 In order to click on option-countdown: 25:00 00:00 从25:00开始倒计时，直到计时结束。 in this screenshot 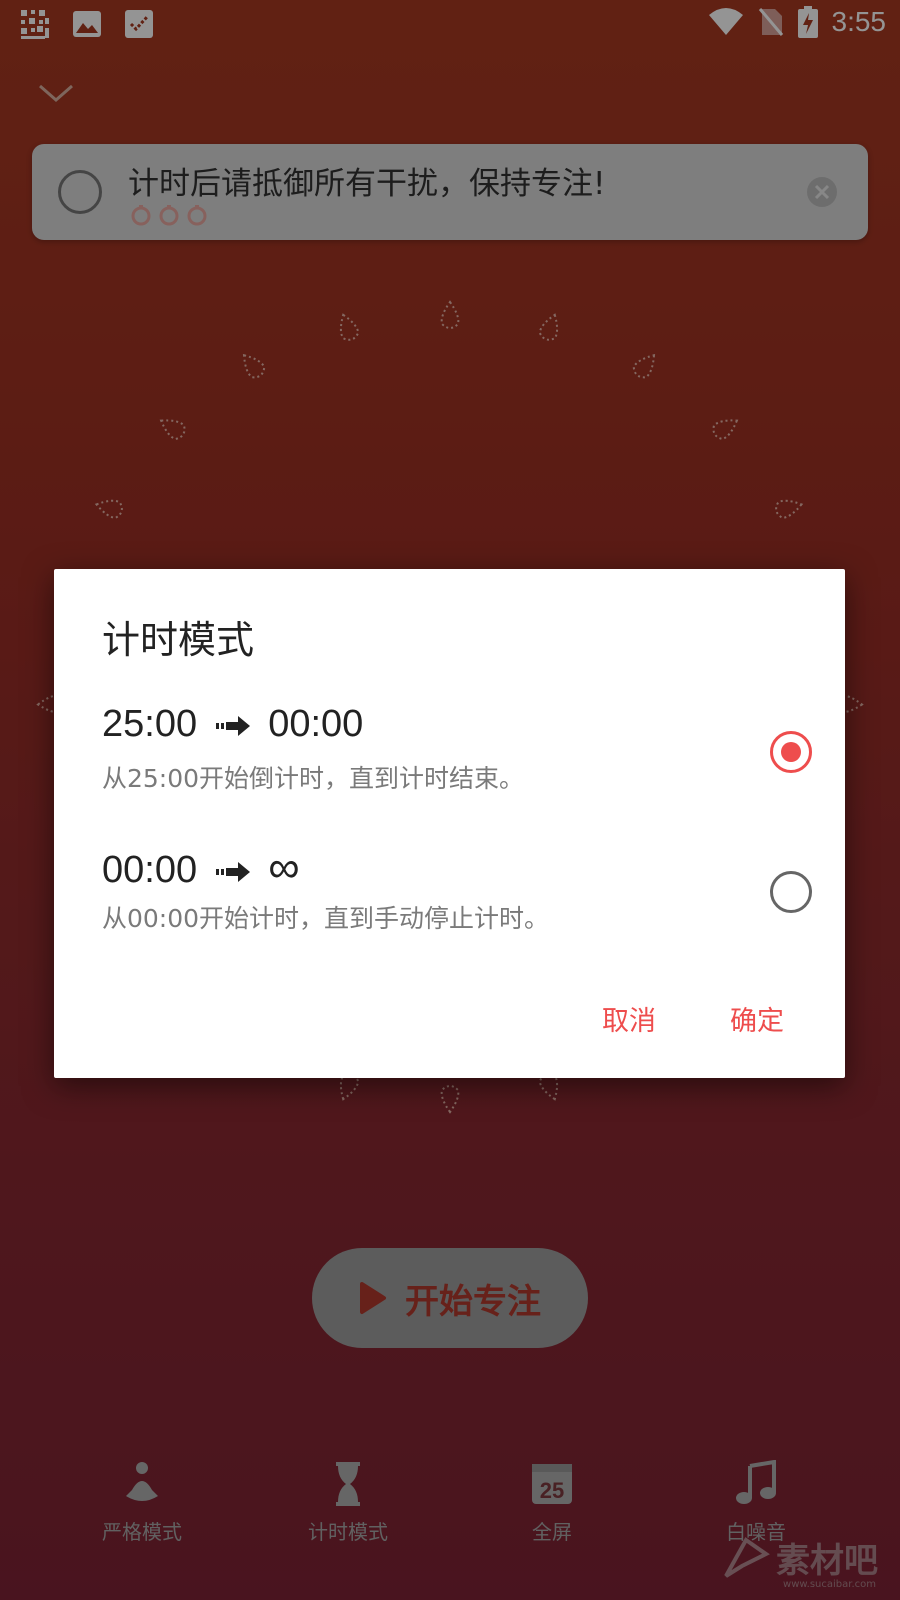, I will do `click(457, 758)`.